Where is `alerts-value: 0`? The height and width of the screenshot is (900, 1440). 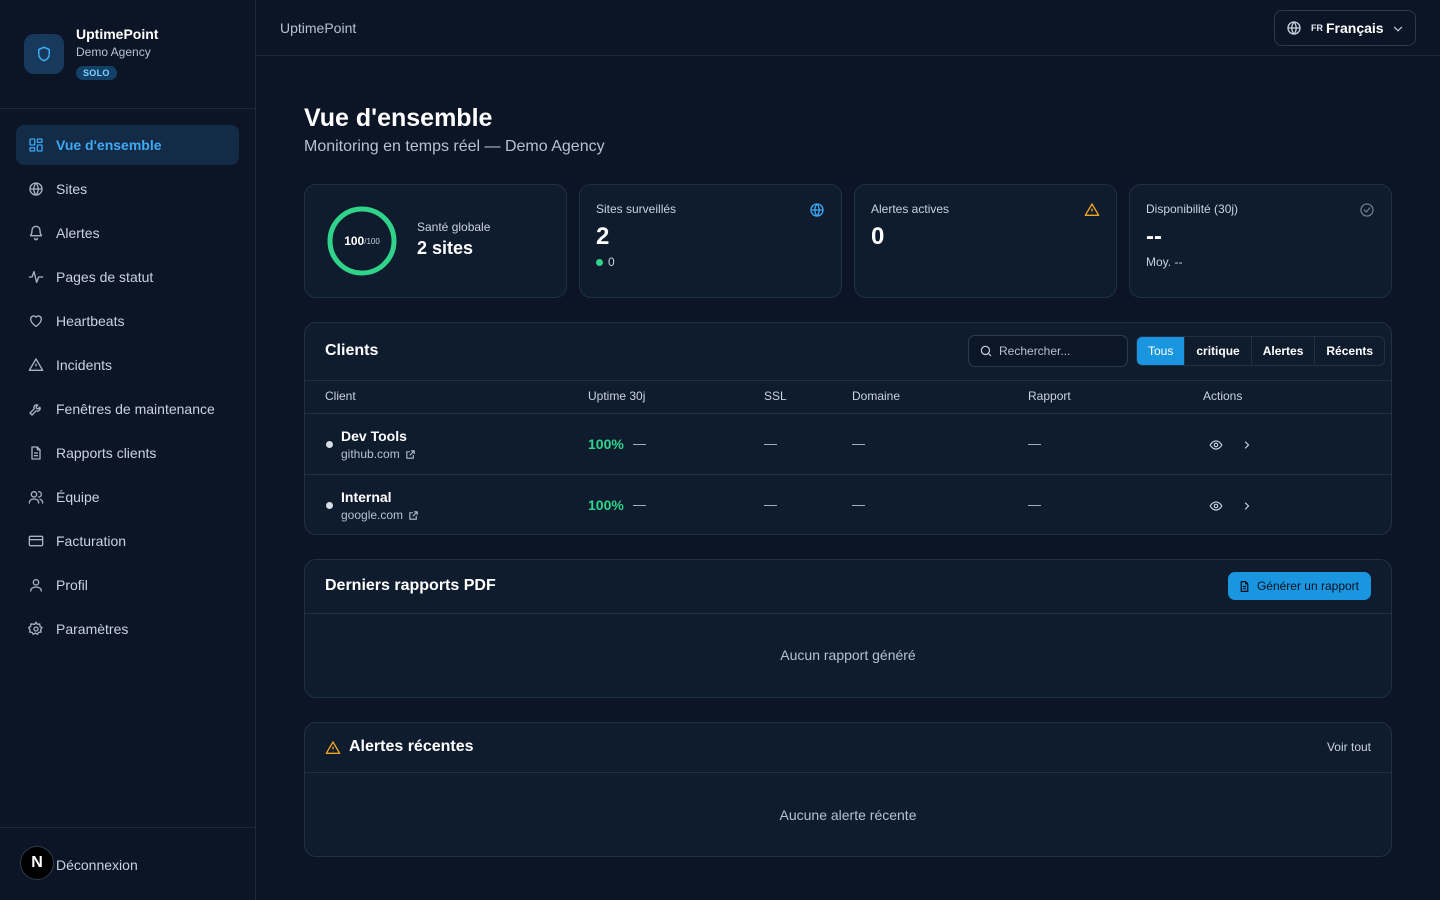 alerts-value: 0 is located at coordinates (878, 236).